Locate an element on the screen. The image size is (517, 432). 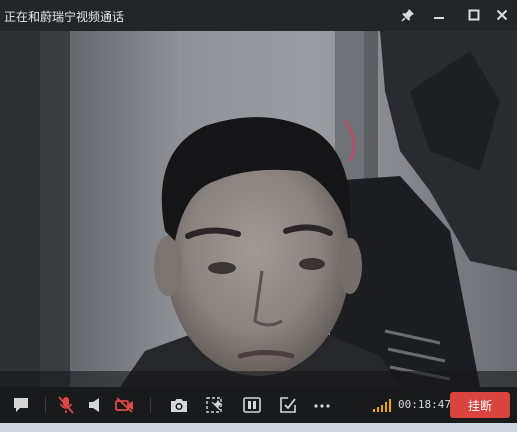
window-title: 正在和蔚瑞宁视频通话 is located at coordinates (64, 17).